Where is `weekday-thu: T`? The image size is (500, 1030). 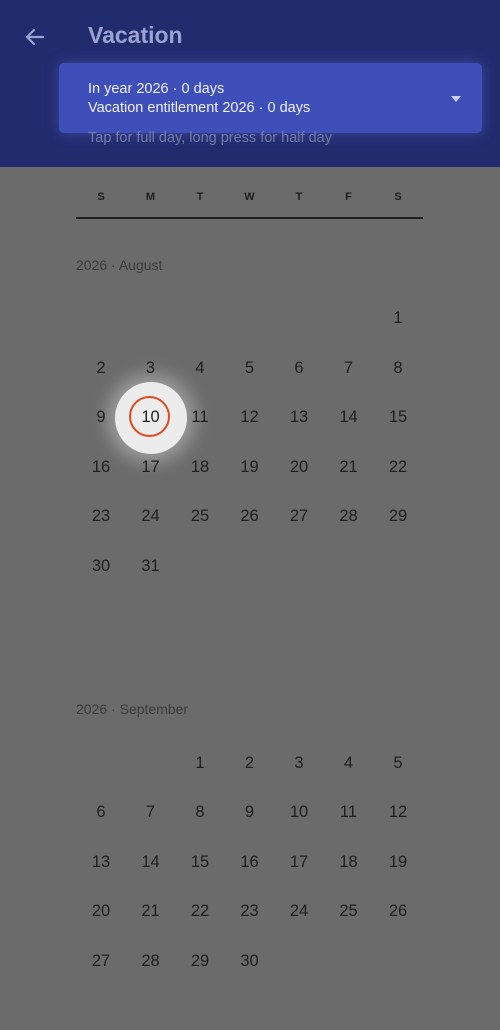
weekday-thu: T is located at coordinates (299, 197).